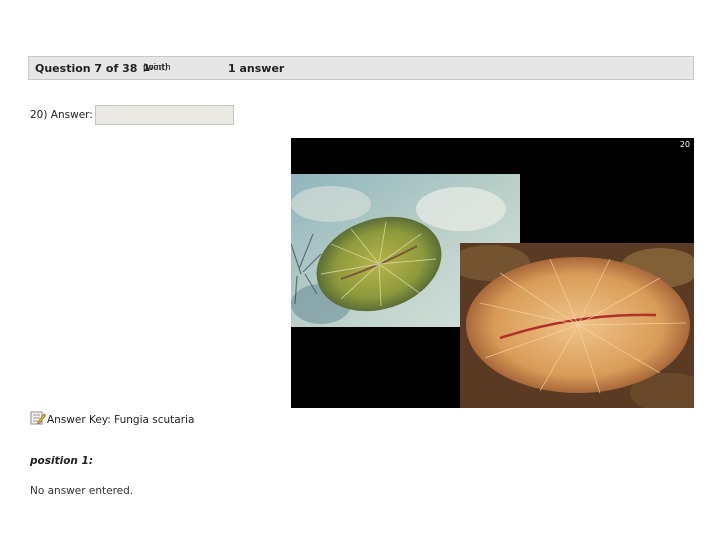 The height and width of the screenshot is (540, 720). What do you see at coordinates (62, 461) in the screenshot?
I see `position-label: position 1:` at bounding box center [62, 461].